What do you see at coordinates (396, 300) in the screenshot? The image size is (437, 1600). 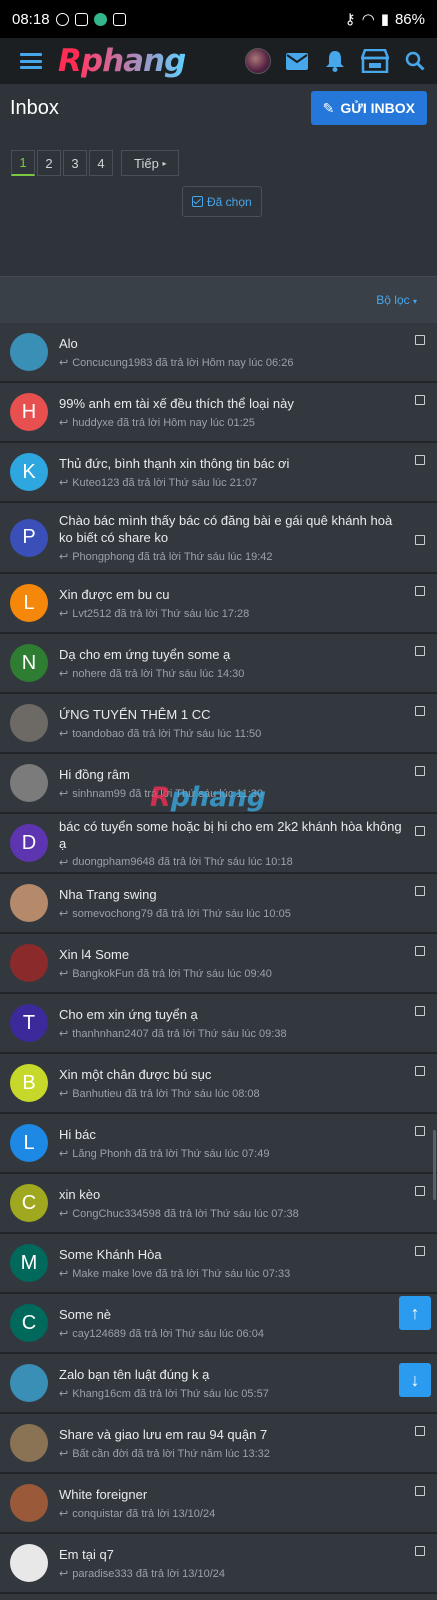 I see `filter-button: Bộ lọc ▾` at bounding box center [396, 300].